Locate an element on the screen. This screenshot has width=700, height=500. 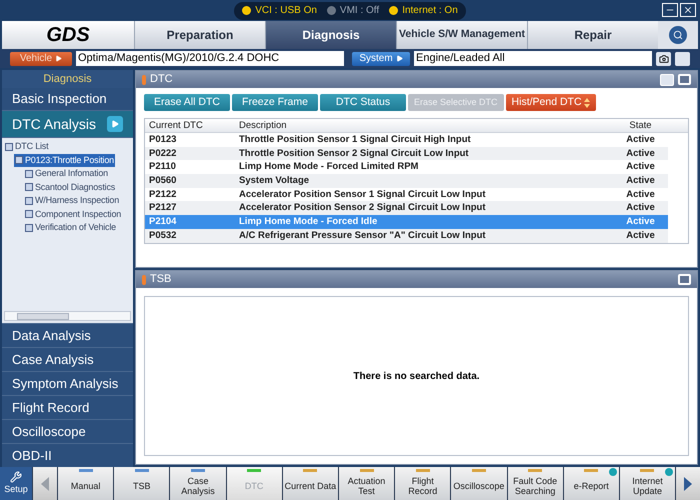
tab: Diagnosis is located at coordinates (330, 35).